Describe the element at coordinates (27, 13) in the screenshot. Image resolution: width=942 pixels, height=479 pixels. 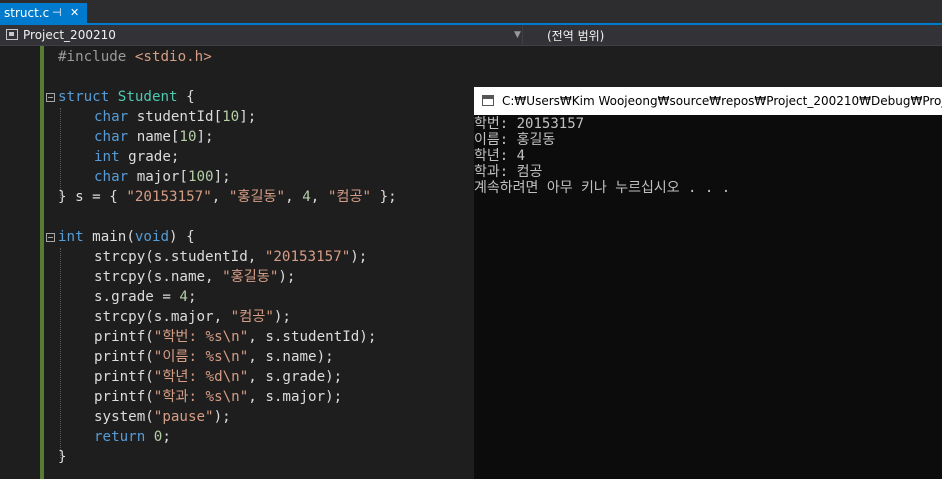
I see `tab-label: struct.c` at that location.